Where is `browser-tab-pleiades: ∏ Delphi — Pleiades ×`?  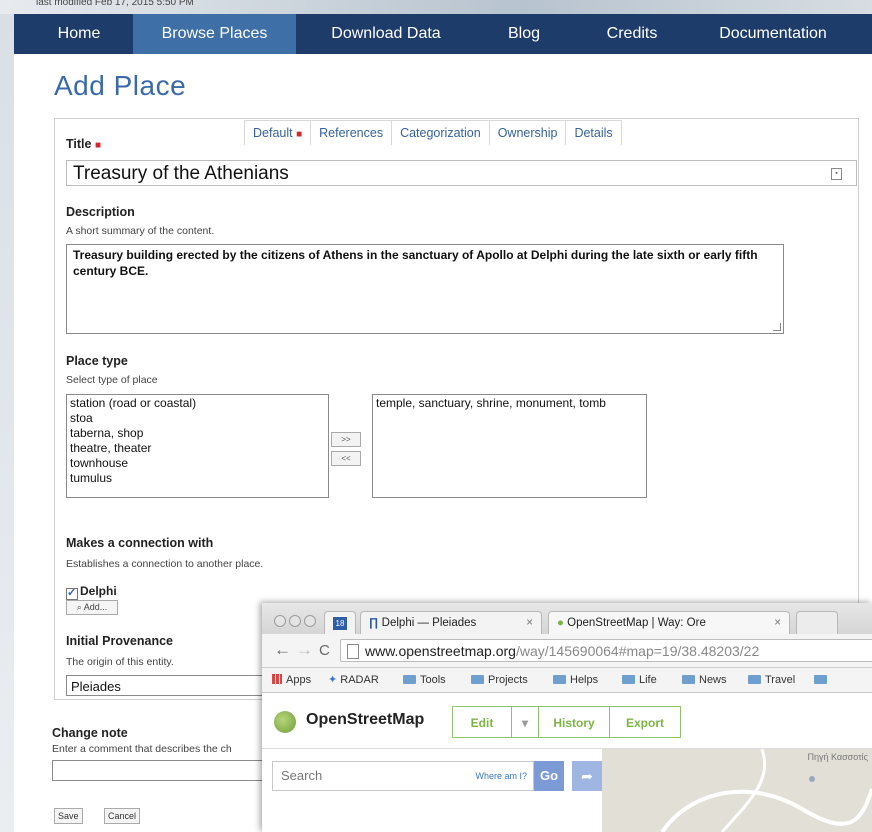
browser-tab-pleiades: ∏ Delphi — Pleiades × is located at coordinates (451, 622).